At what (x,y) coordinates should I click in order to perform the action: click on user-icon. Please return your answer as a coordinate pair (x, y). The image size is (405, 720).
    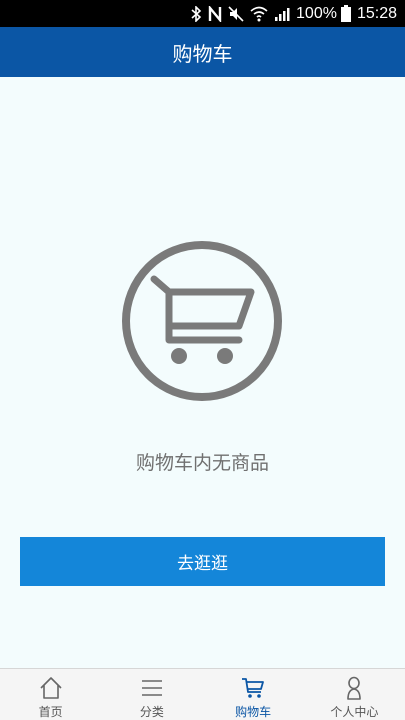
    Looking at the image, I should click on (354, 688).